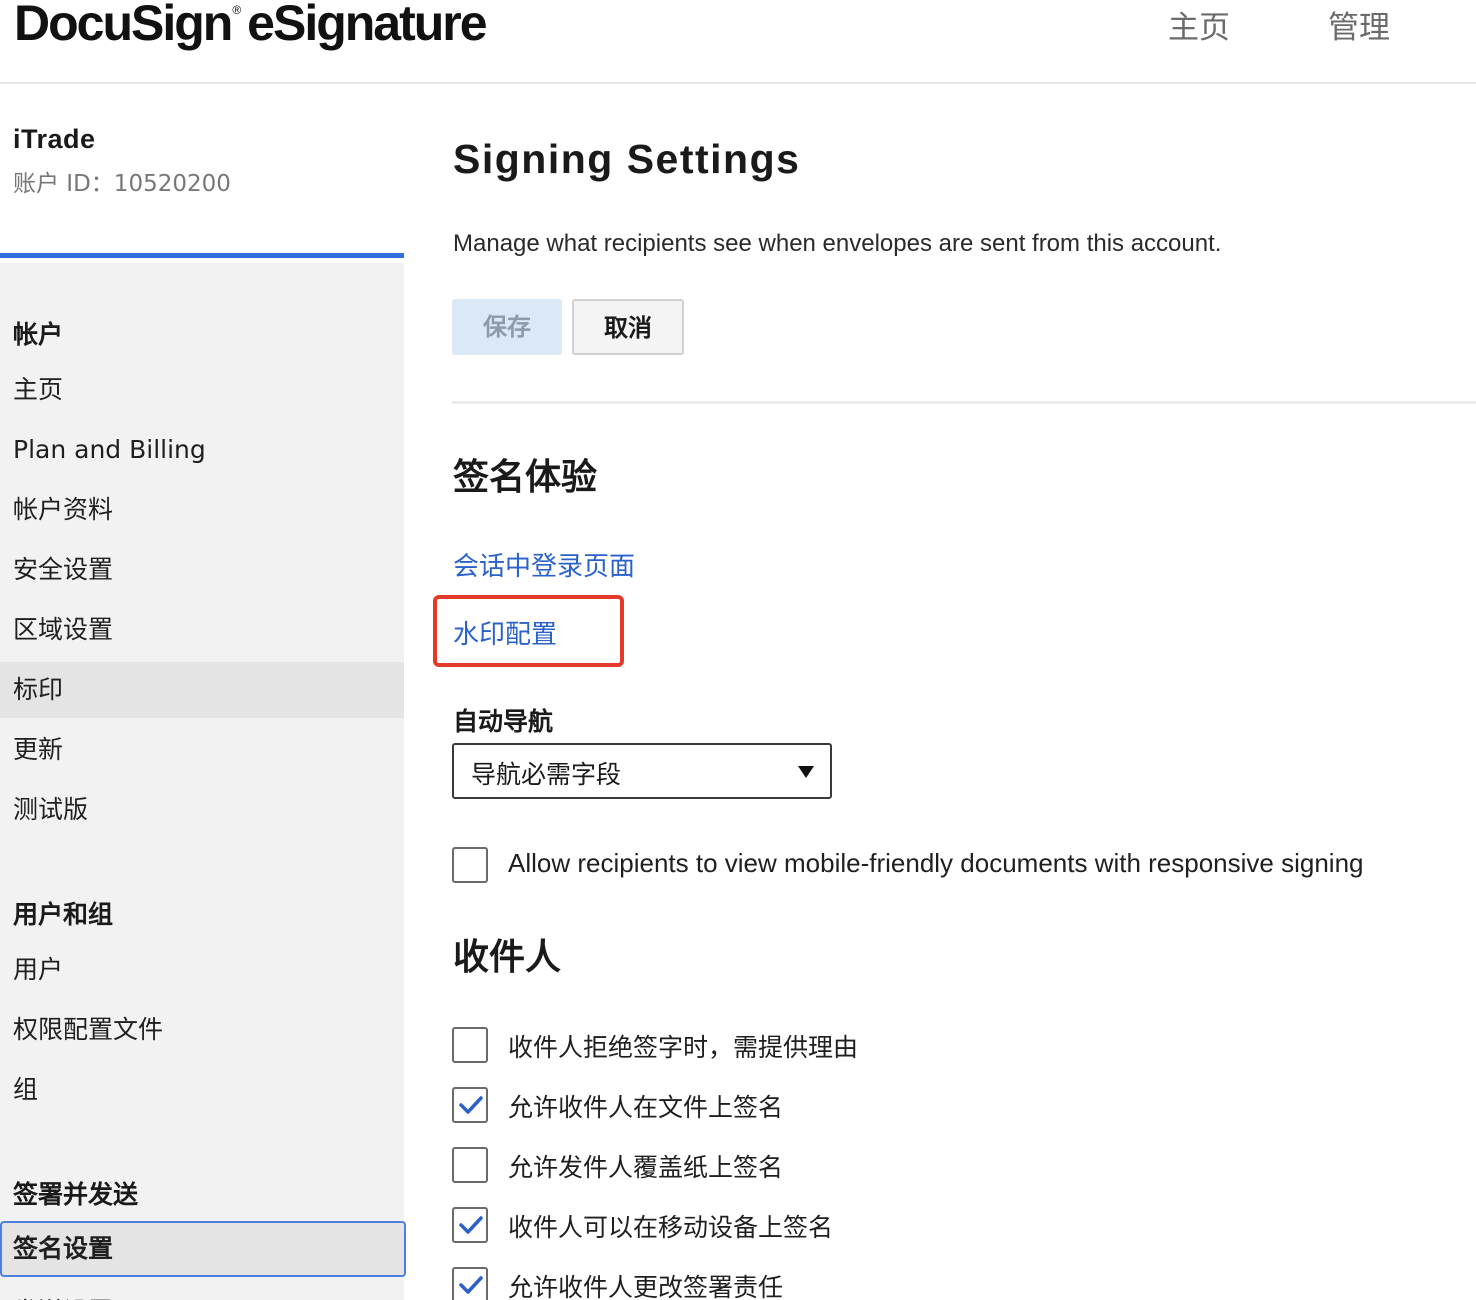 The image size is (1476, 1300). I want to click on sidebar-item-regional: 区域设置, so click(202, 630).